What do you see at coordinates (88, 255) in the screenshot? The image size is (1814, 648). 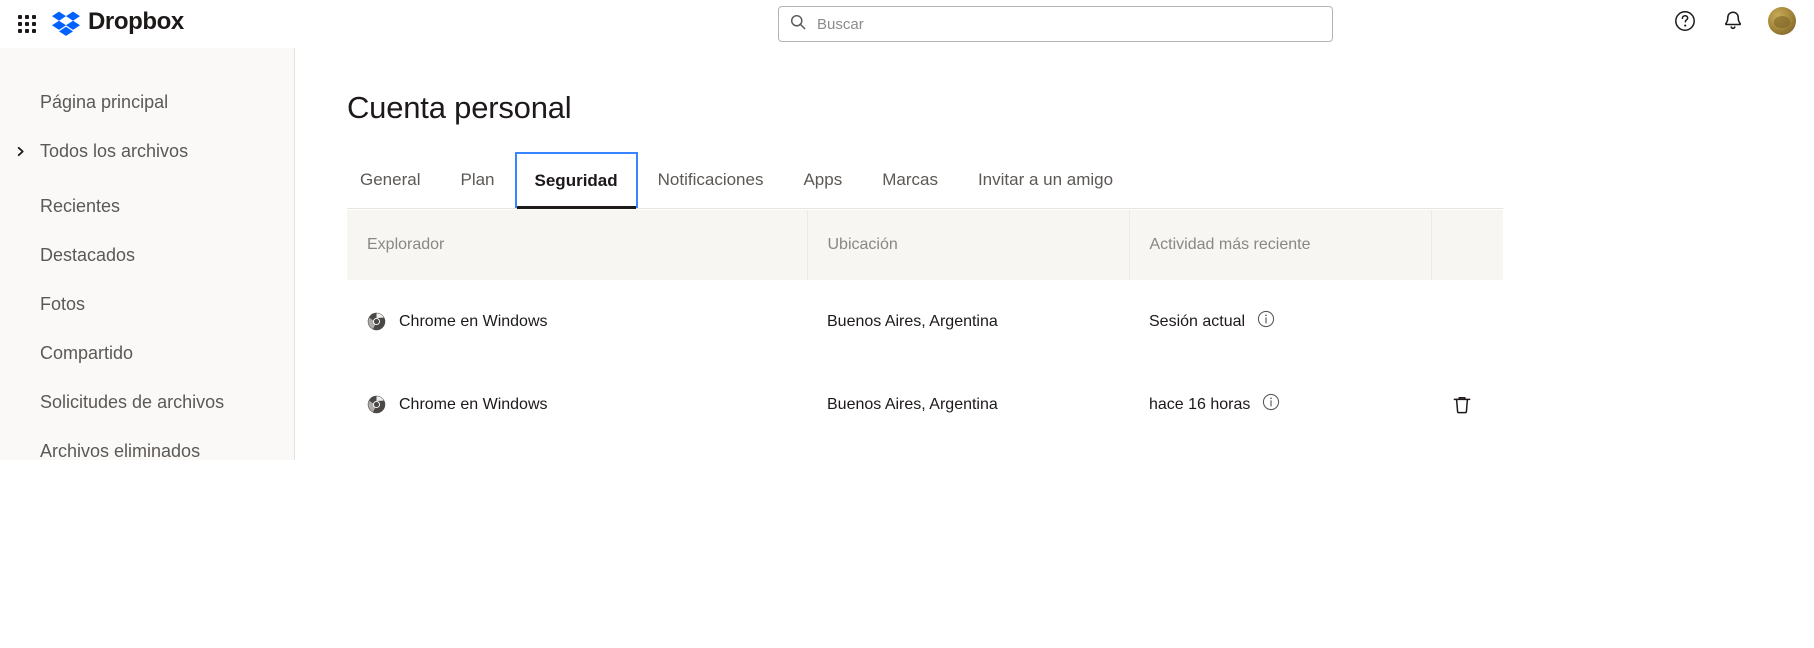 I see `sidebar-item-label: Destacados` at bounding box center [88, 255].